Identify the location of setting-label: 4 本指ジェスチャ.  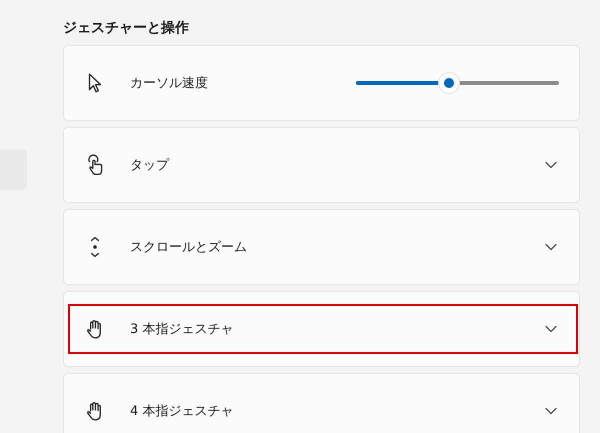
(182, 411).